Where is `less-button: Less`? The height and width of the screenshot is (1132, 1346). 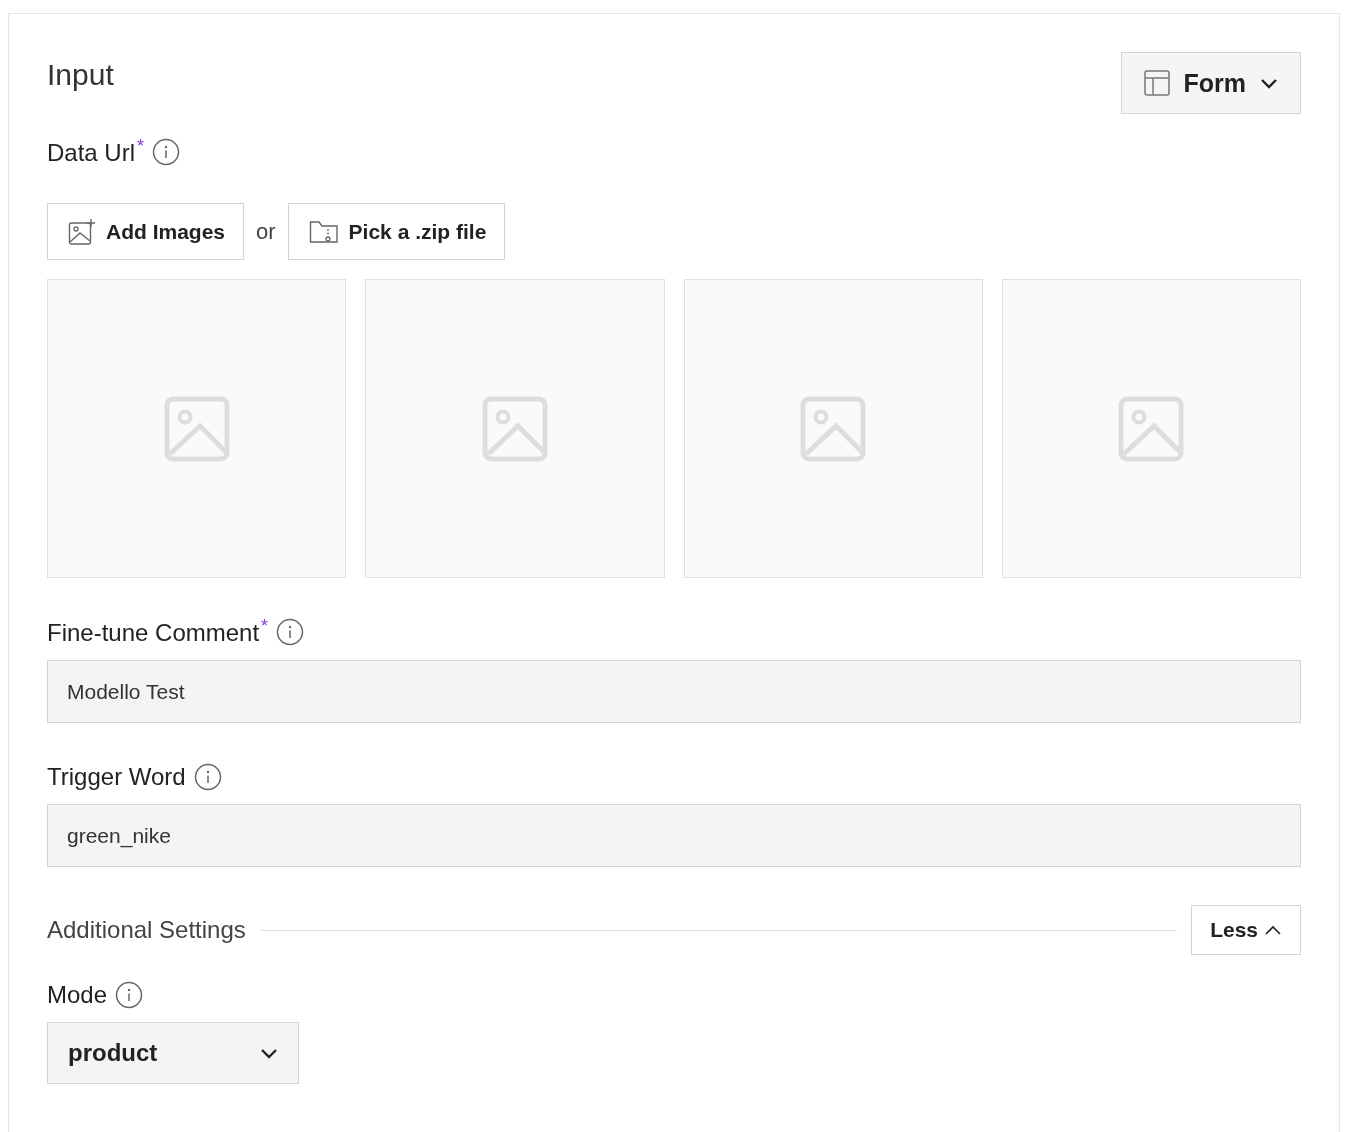 less-button: Less is located at coordinates (1246, 930).